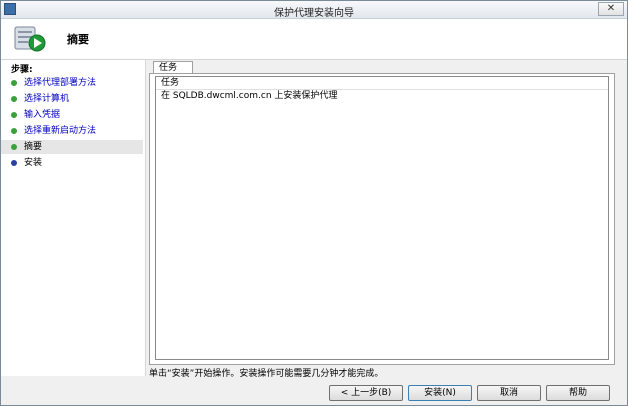 The width and height of the screenshot is (628, 406). Describe the element at coordinates (72, 99) in the screenshot. I see `step-select-computers: 选择计算机` at that location.